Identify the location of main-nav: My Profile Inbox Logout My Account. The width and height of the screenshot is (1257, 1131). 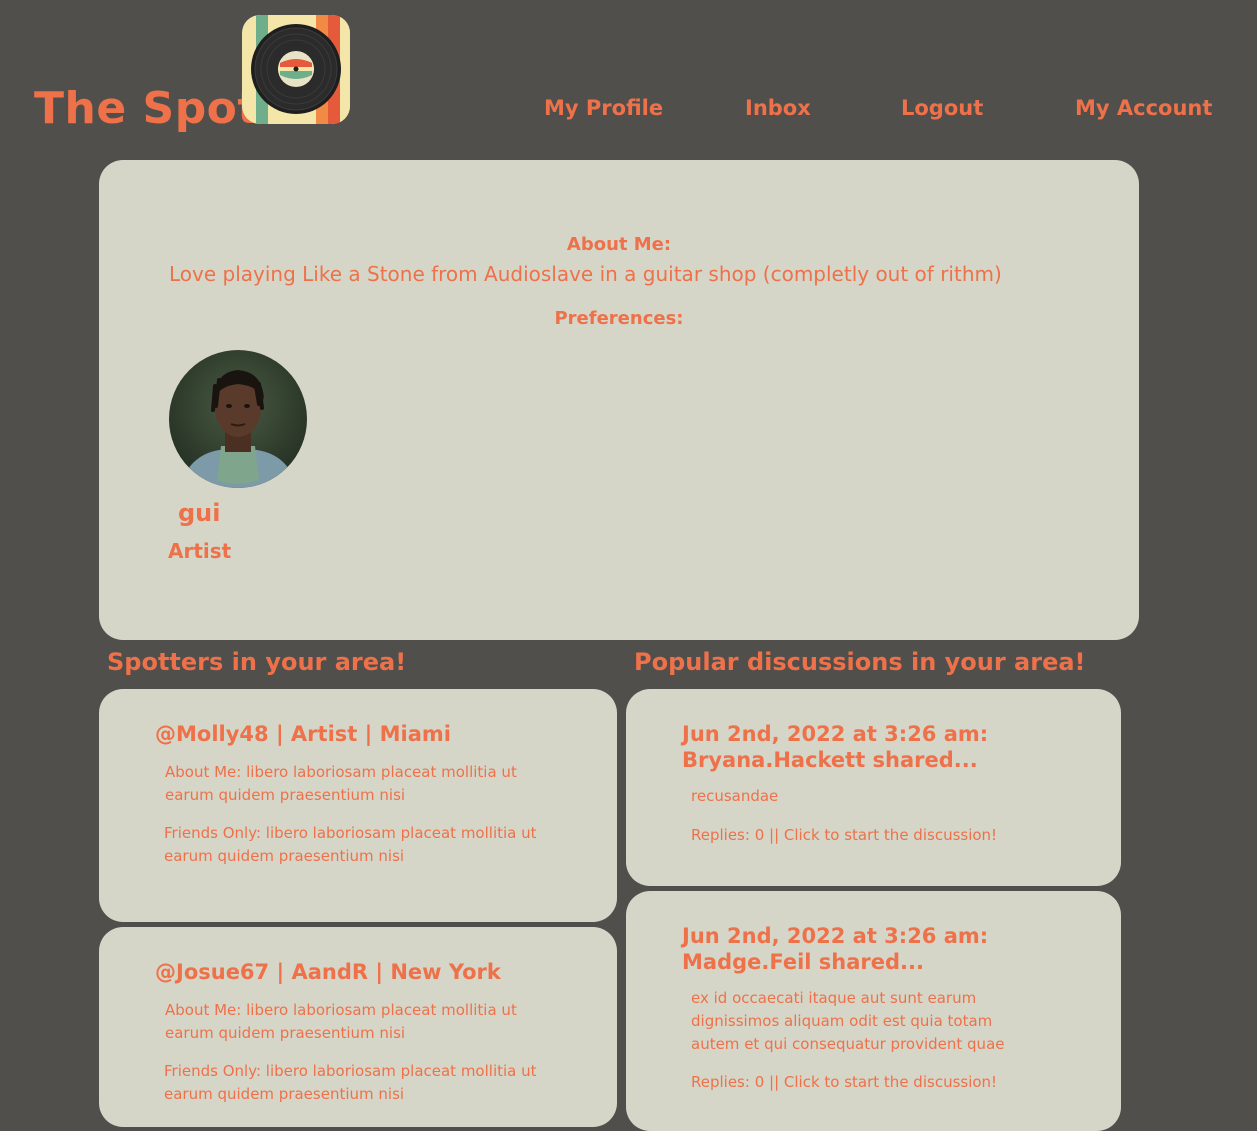
(628, 111).